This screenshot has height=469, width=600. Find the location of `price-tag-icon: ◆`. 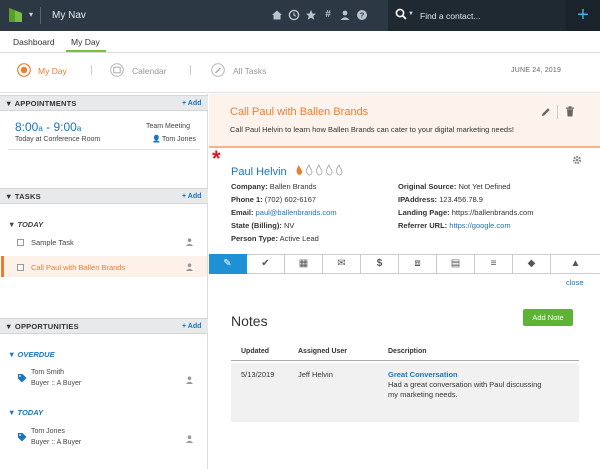

price-tag-icon: ◆ is located at coordinates (532, 264).